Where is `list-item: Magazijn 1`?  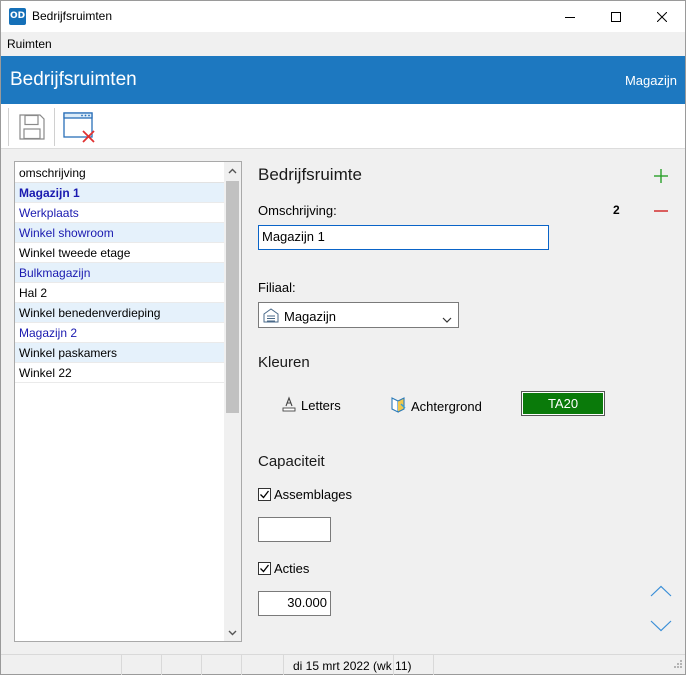
list-item: Magazijn 1 is located at coordinates (119, 193).